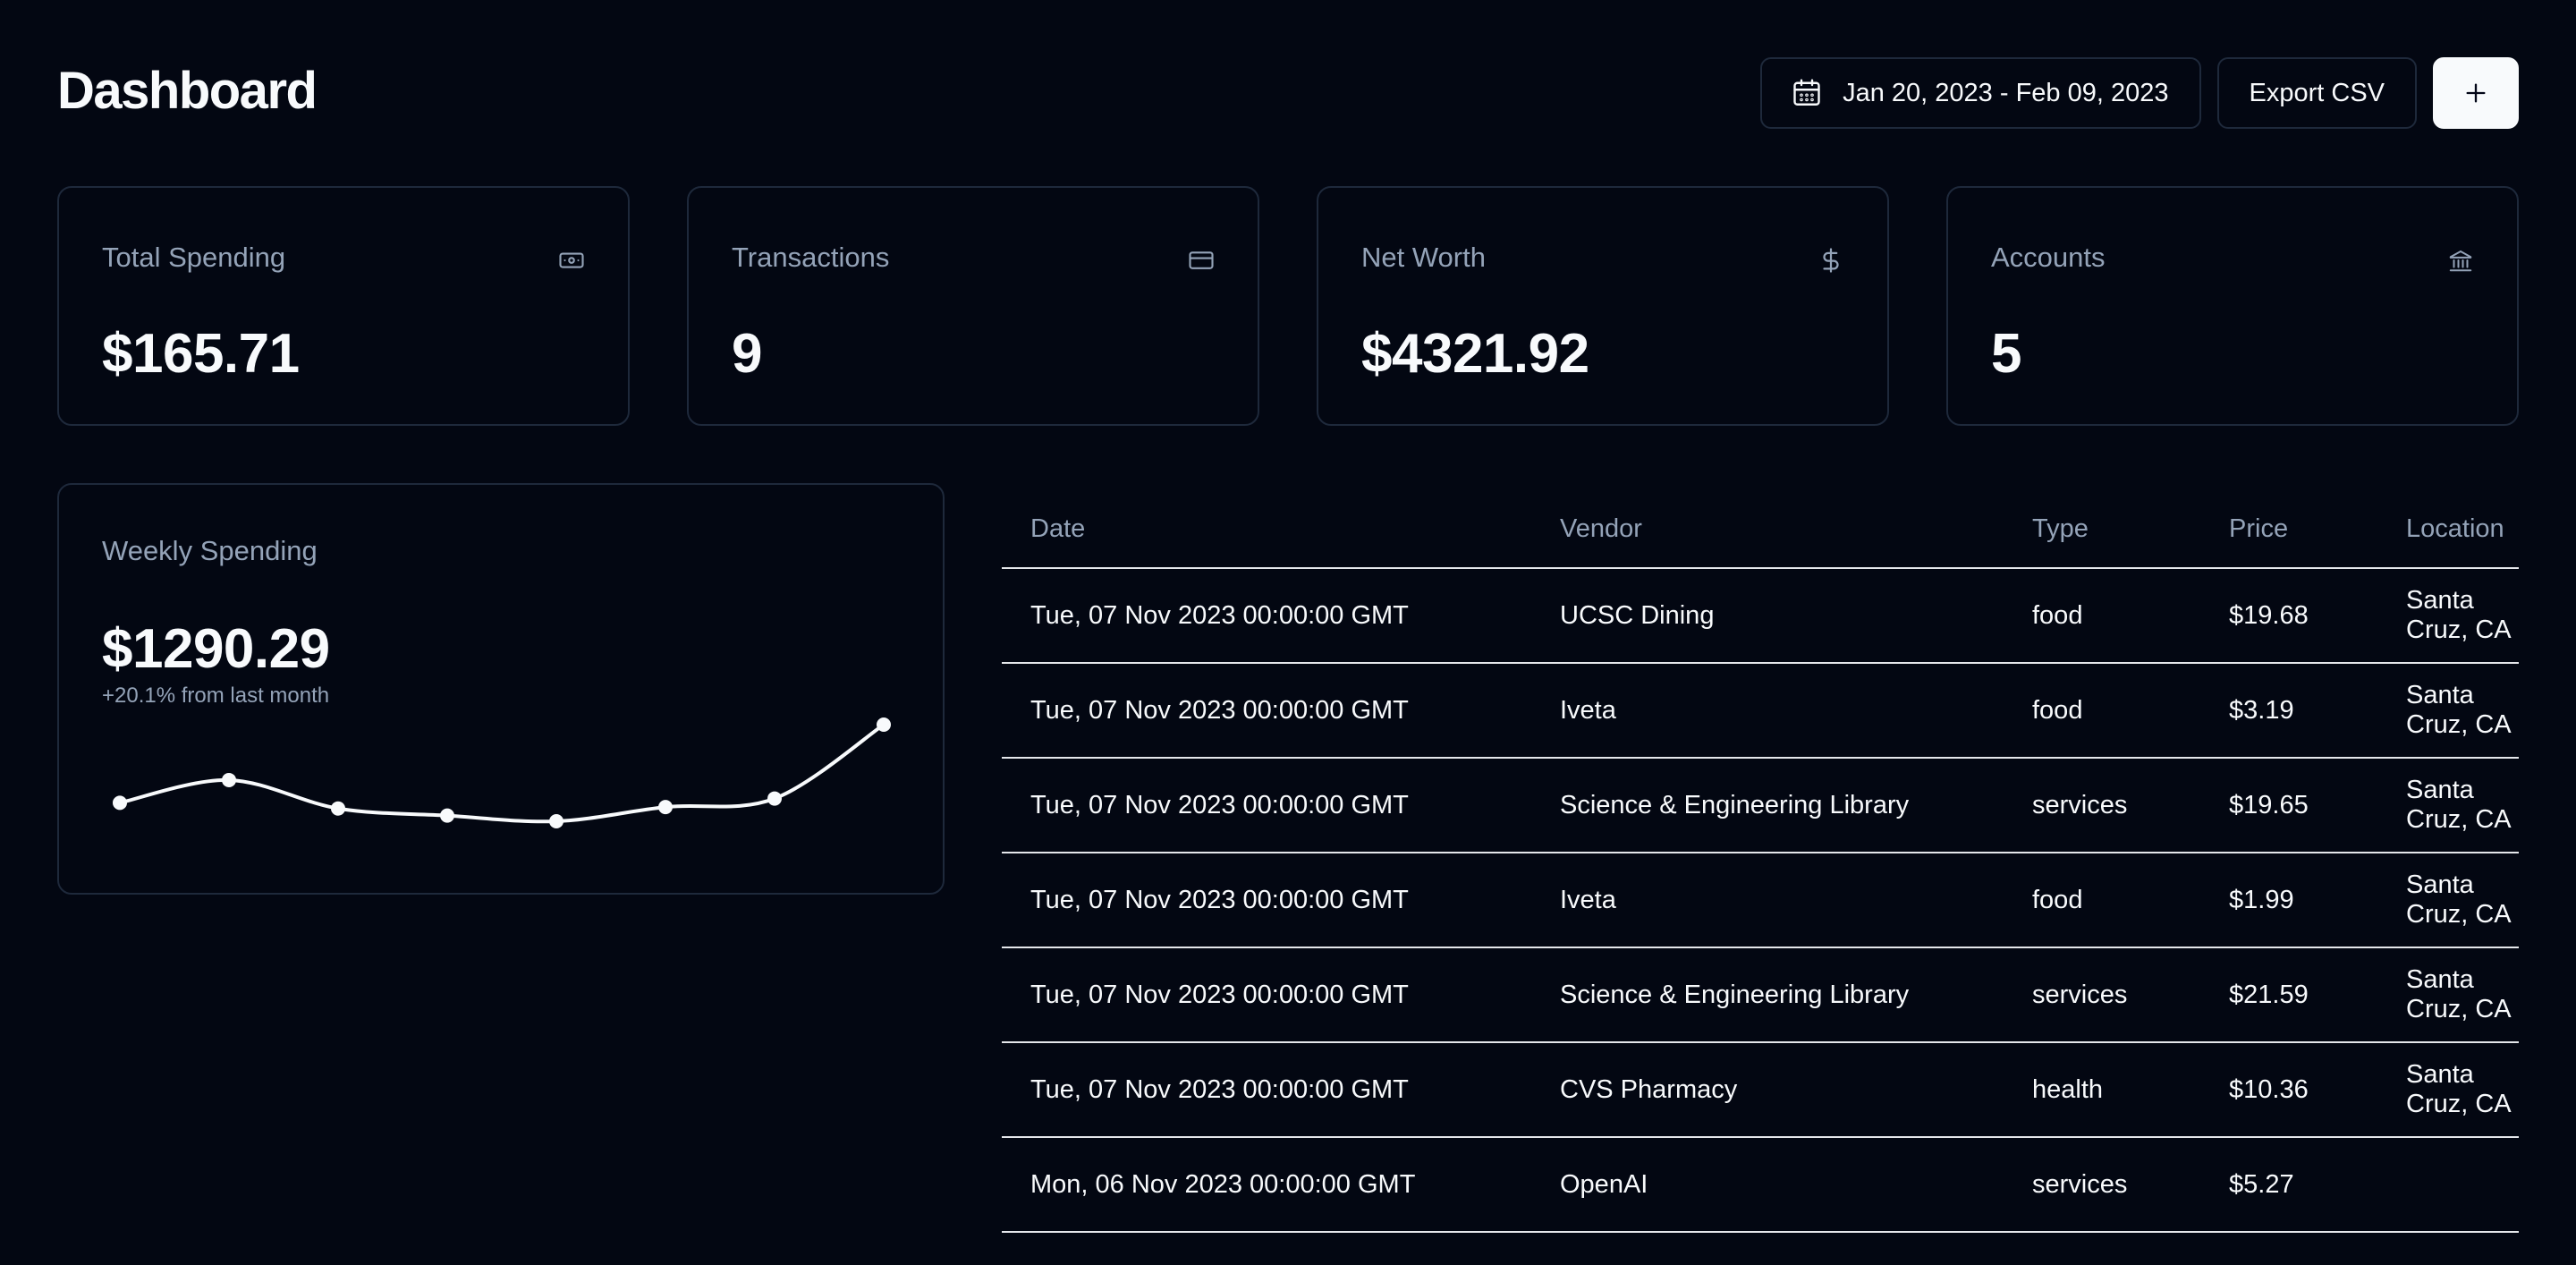 The image size is (2576, 1265). Describe the element at coordinates (187, 91) in the screenshot. I see `page-title: Dashboard` at that location.